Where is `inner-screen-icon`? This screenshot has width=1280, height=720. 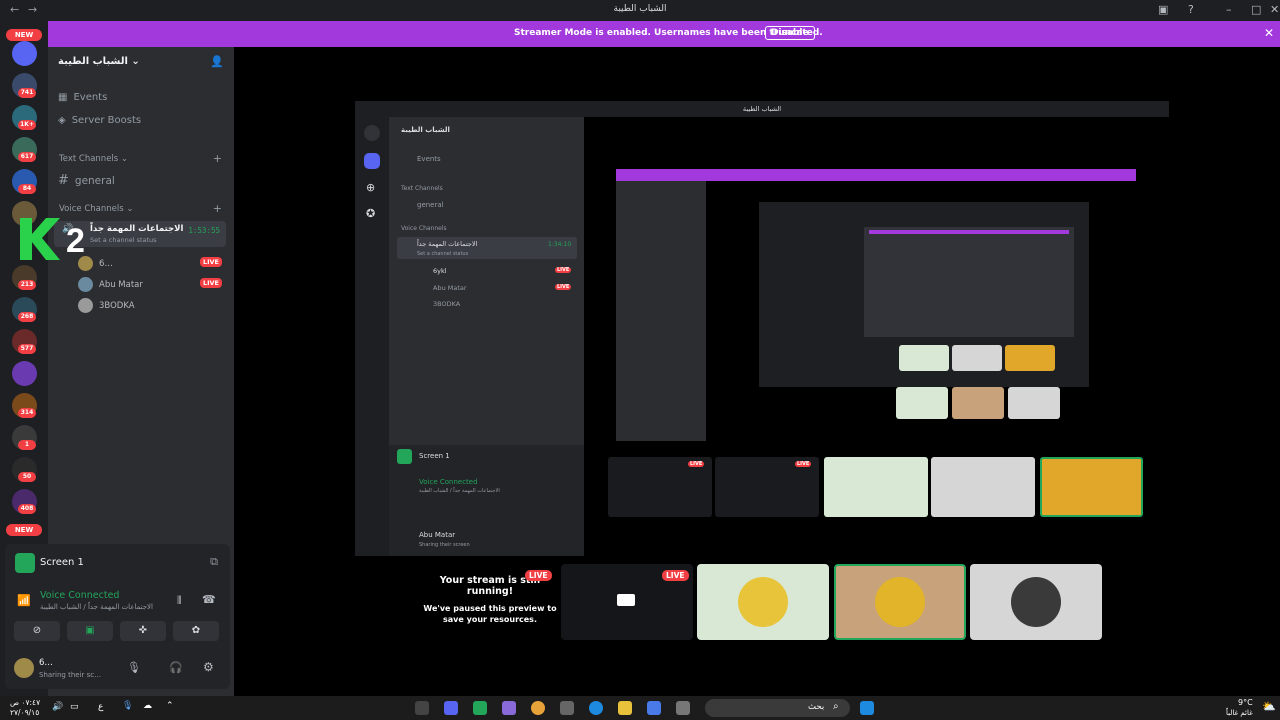
inner-screen-icon is located at coordinates (404, 456).